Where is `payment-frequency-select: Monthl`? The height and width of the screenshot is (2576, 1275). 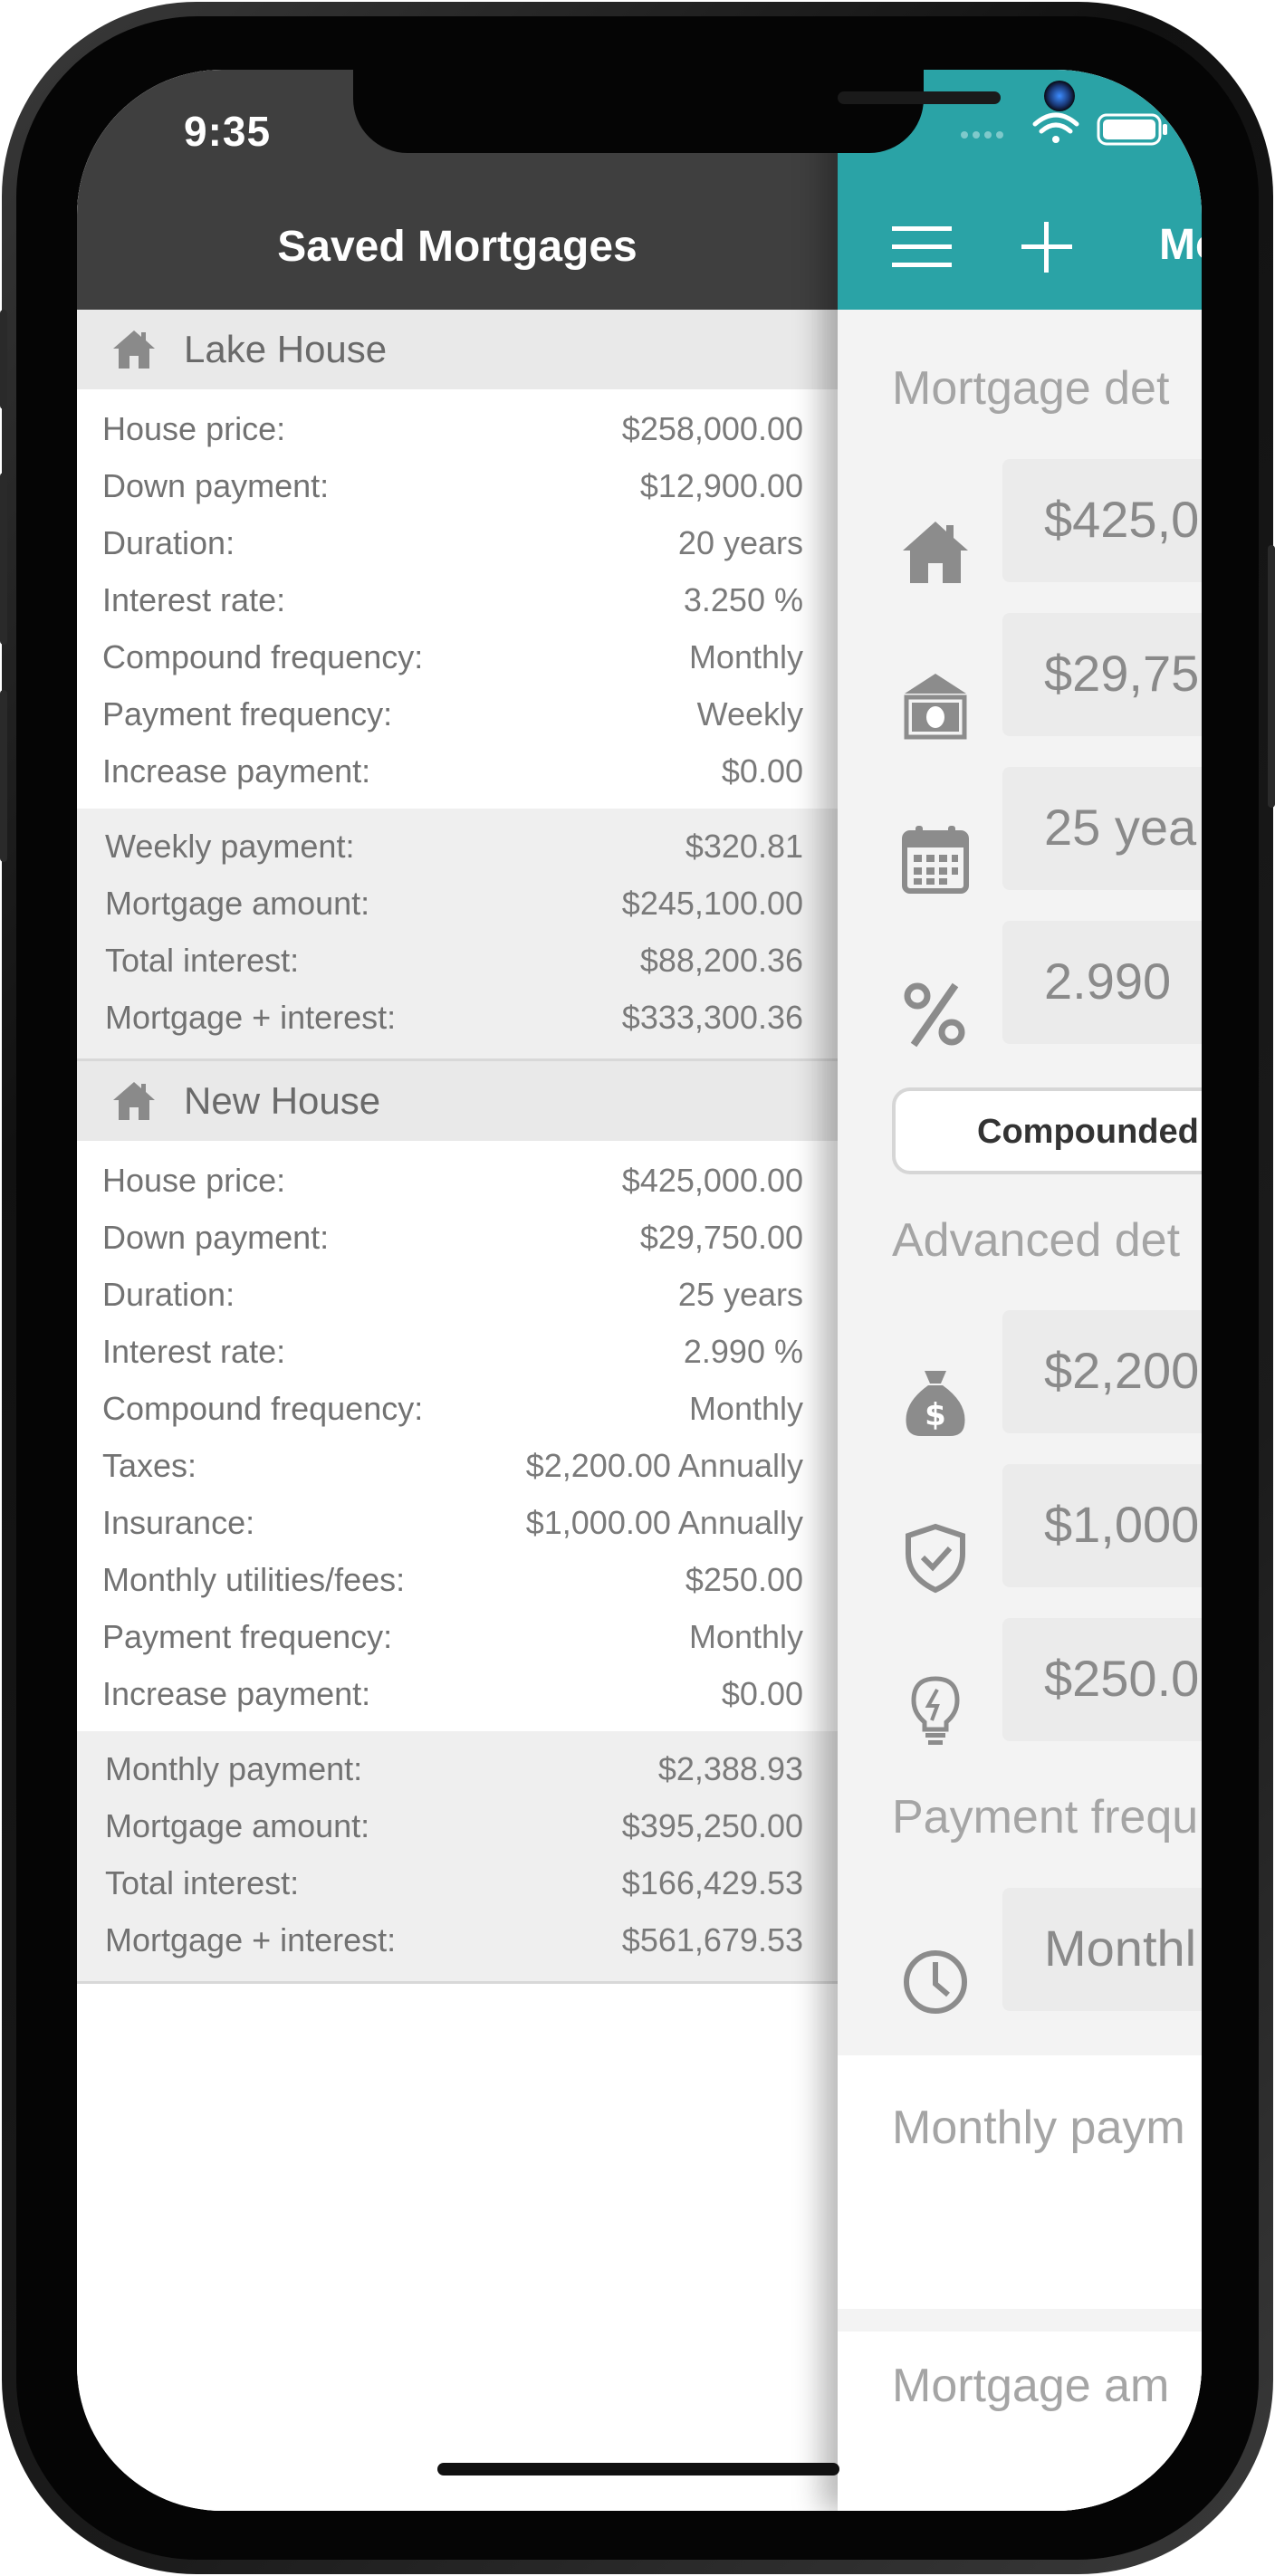 payment-frequency-select: Monthl is located at coordinates (1102, 1949).